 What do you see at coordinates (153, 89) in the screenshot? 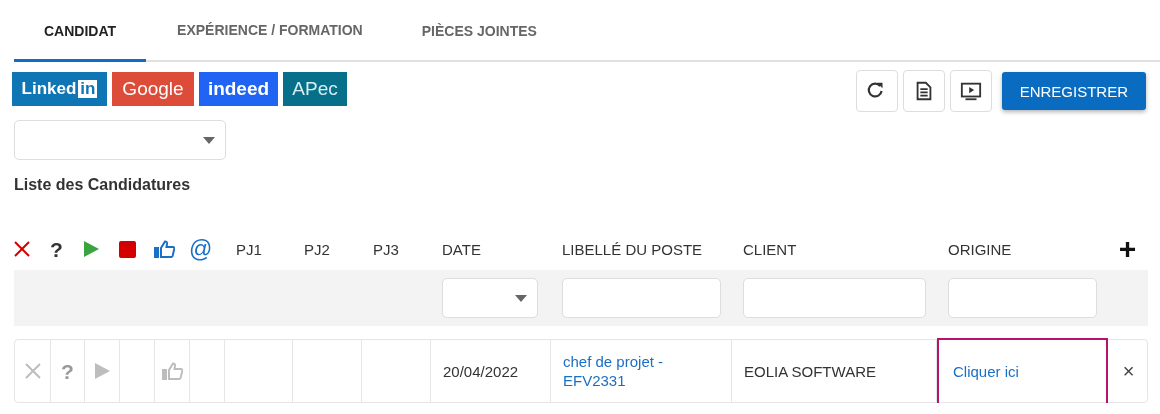
I see `job-board-logo: Google` at bounding box center [153, 89].